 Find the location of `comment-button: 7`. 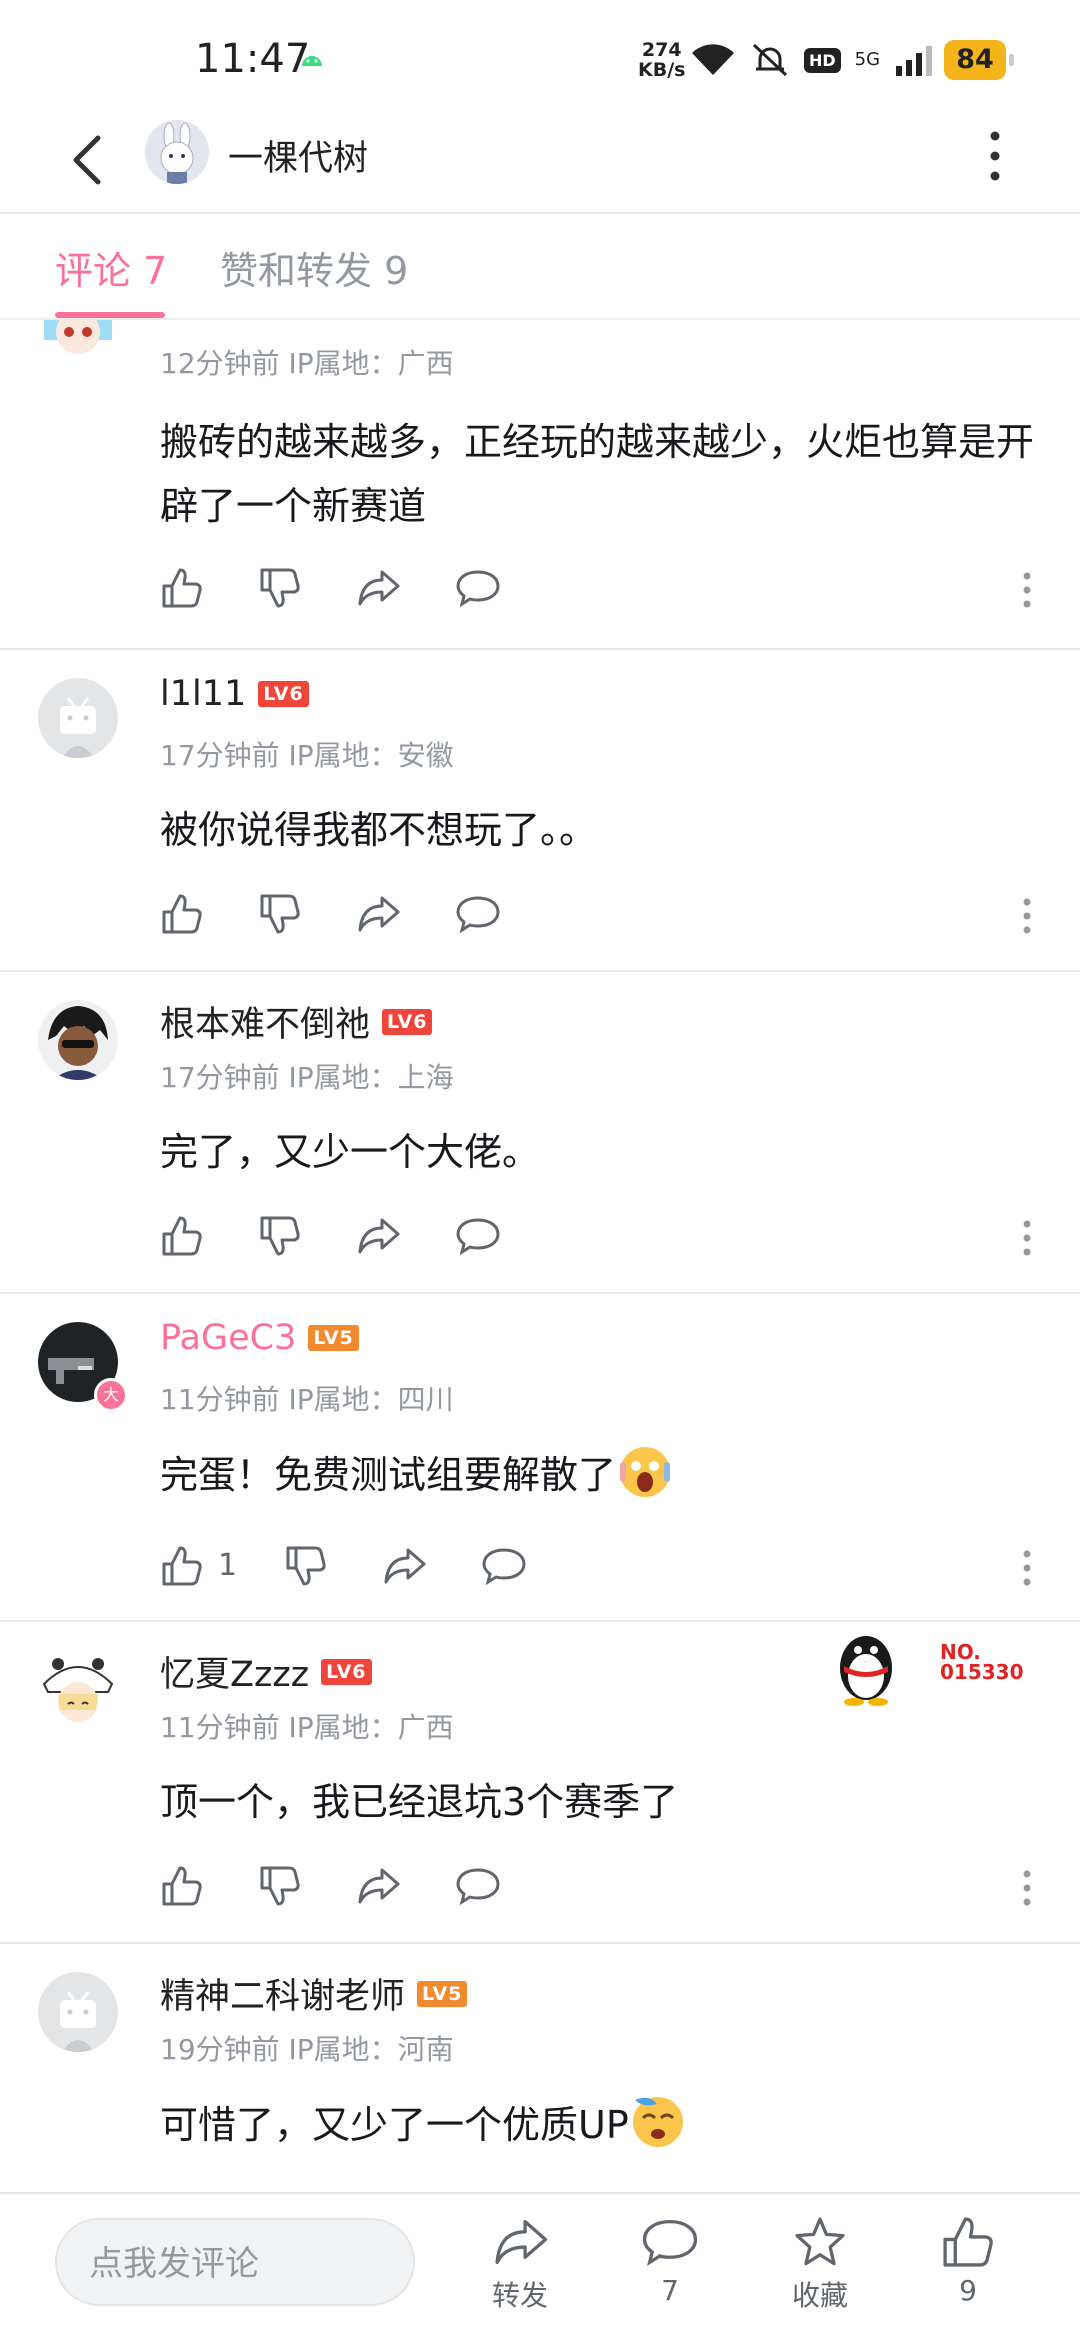

comment-button: 7 is located at coordinates (670, 2260).